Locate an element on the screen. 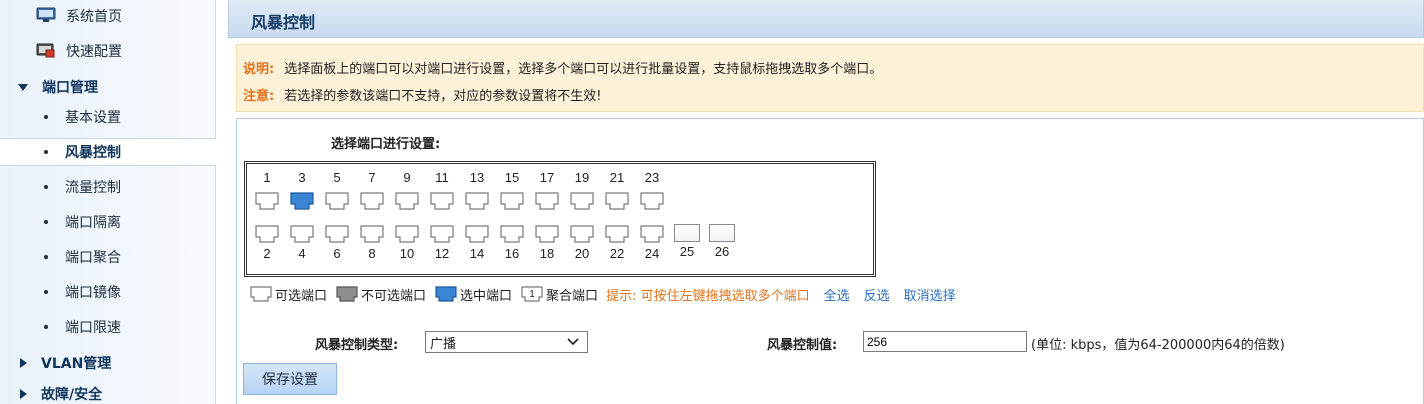  sidebar-item-port-isolation: 端口隔离 is located at coordinates (108, 222).